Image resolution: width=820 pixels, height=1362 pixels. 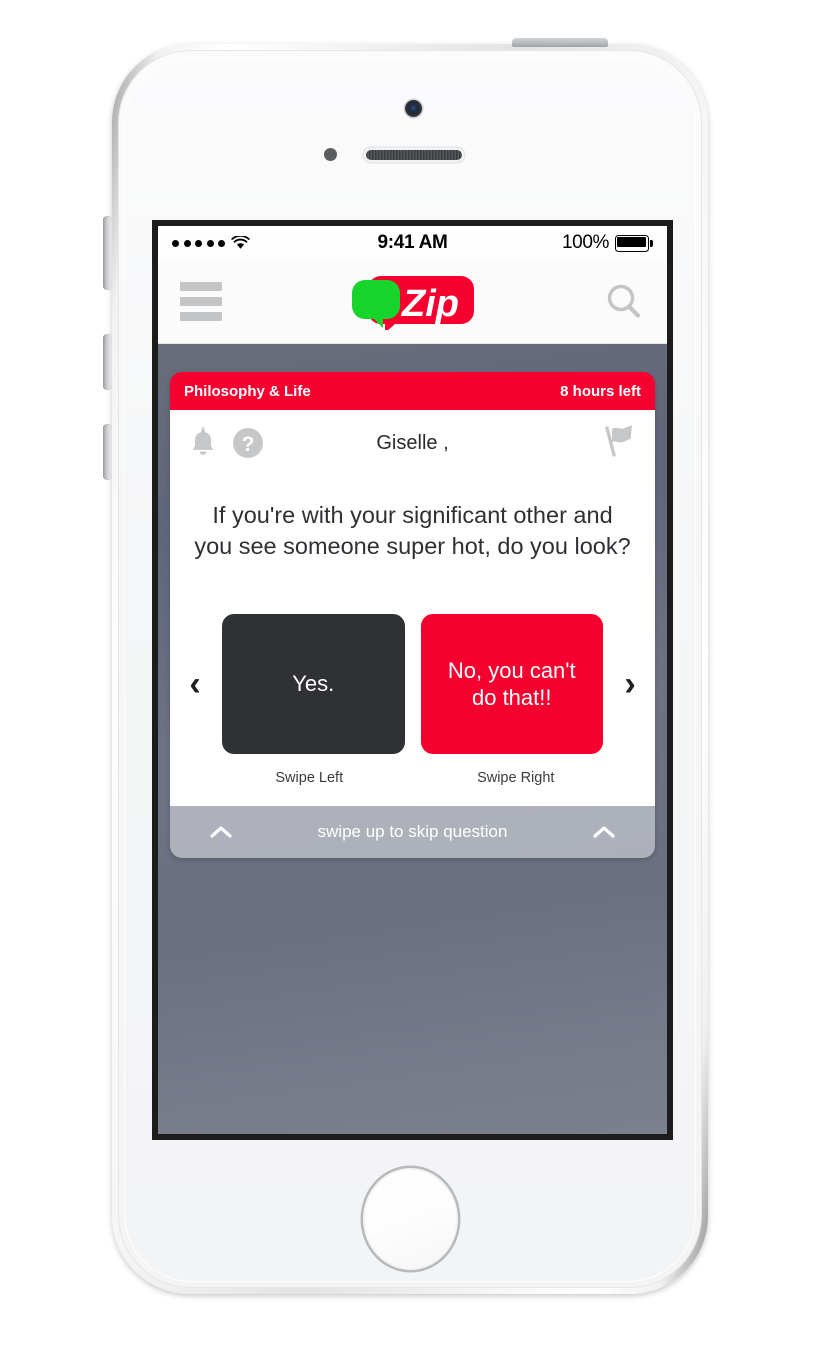 I want to click on volume-down-button, so click(x=107, y=452).